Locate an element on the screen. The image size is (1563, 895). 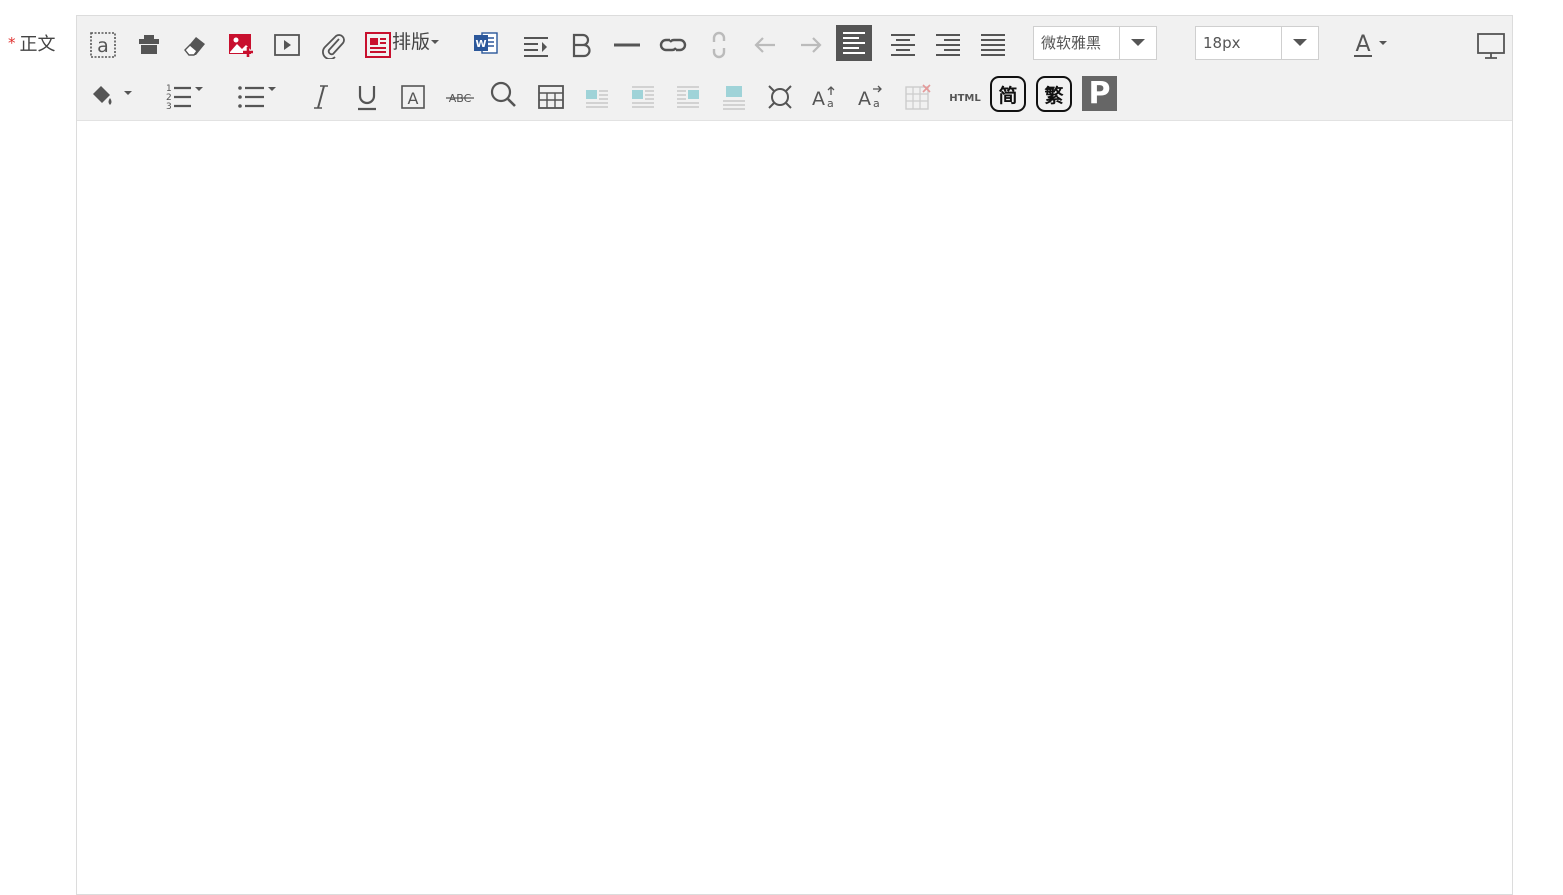
bold-icon is located at coordinates (581, 45).